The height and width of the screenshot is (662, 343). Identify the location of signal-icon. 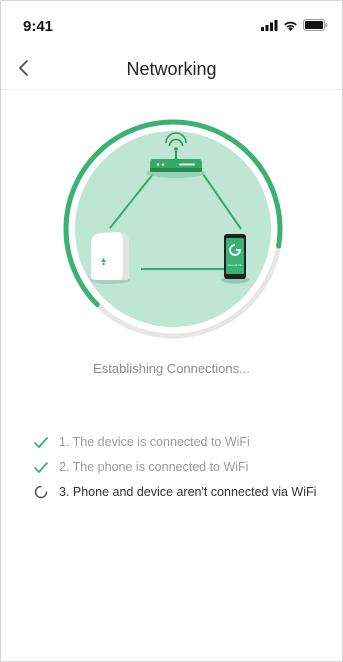
(269, 25).